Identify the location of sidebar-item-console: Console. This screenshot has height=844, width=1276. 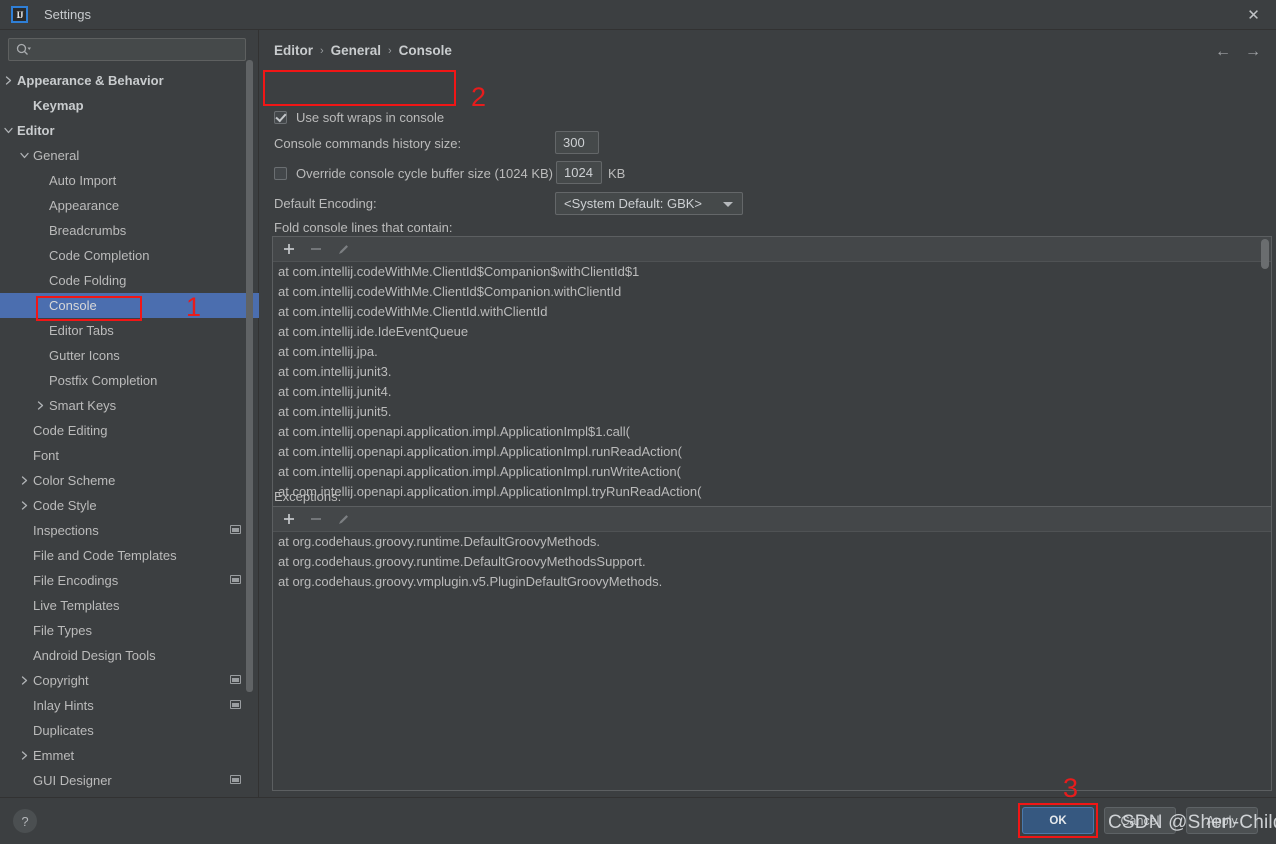
(129, 305).